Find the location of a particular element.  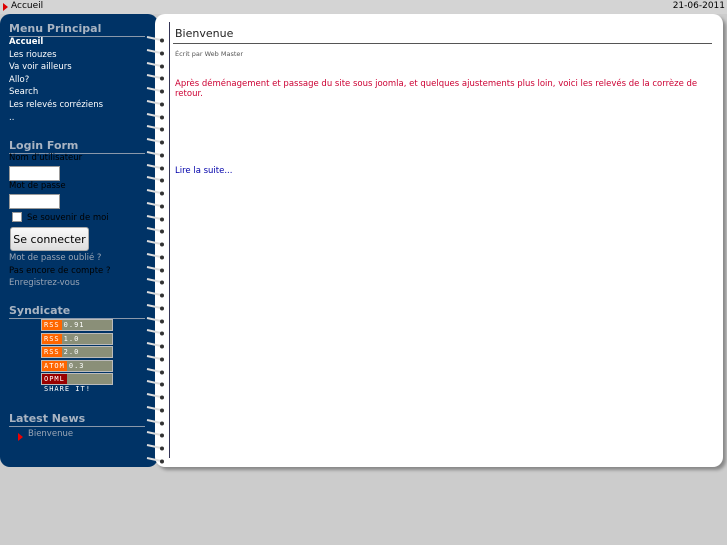

badge-right: 2.0 is located at coordinates (71, 352).